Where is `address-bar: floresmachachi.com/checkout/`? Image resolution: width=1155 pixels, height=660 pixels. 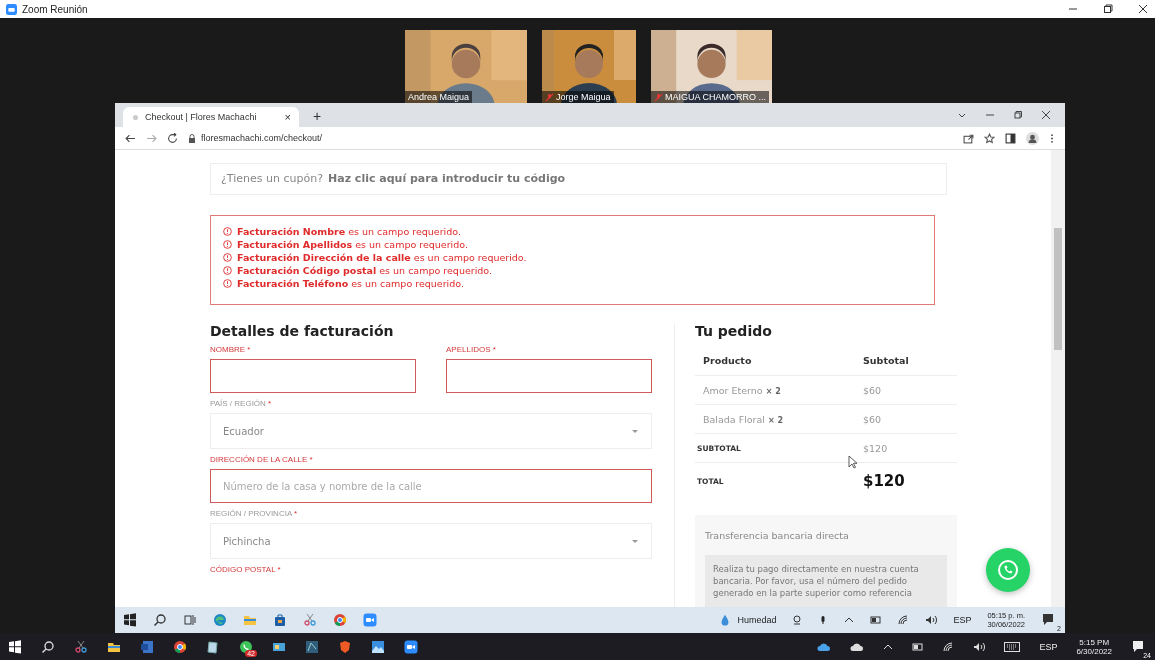
address-bar: floresmachachi.com/checkout/ is located at coordinates (262, 138).